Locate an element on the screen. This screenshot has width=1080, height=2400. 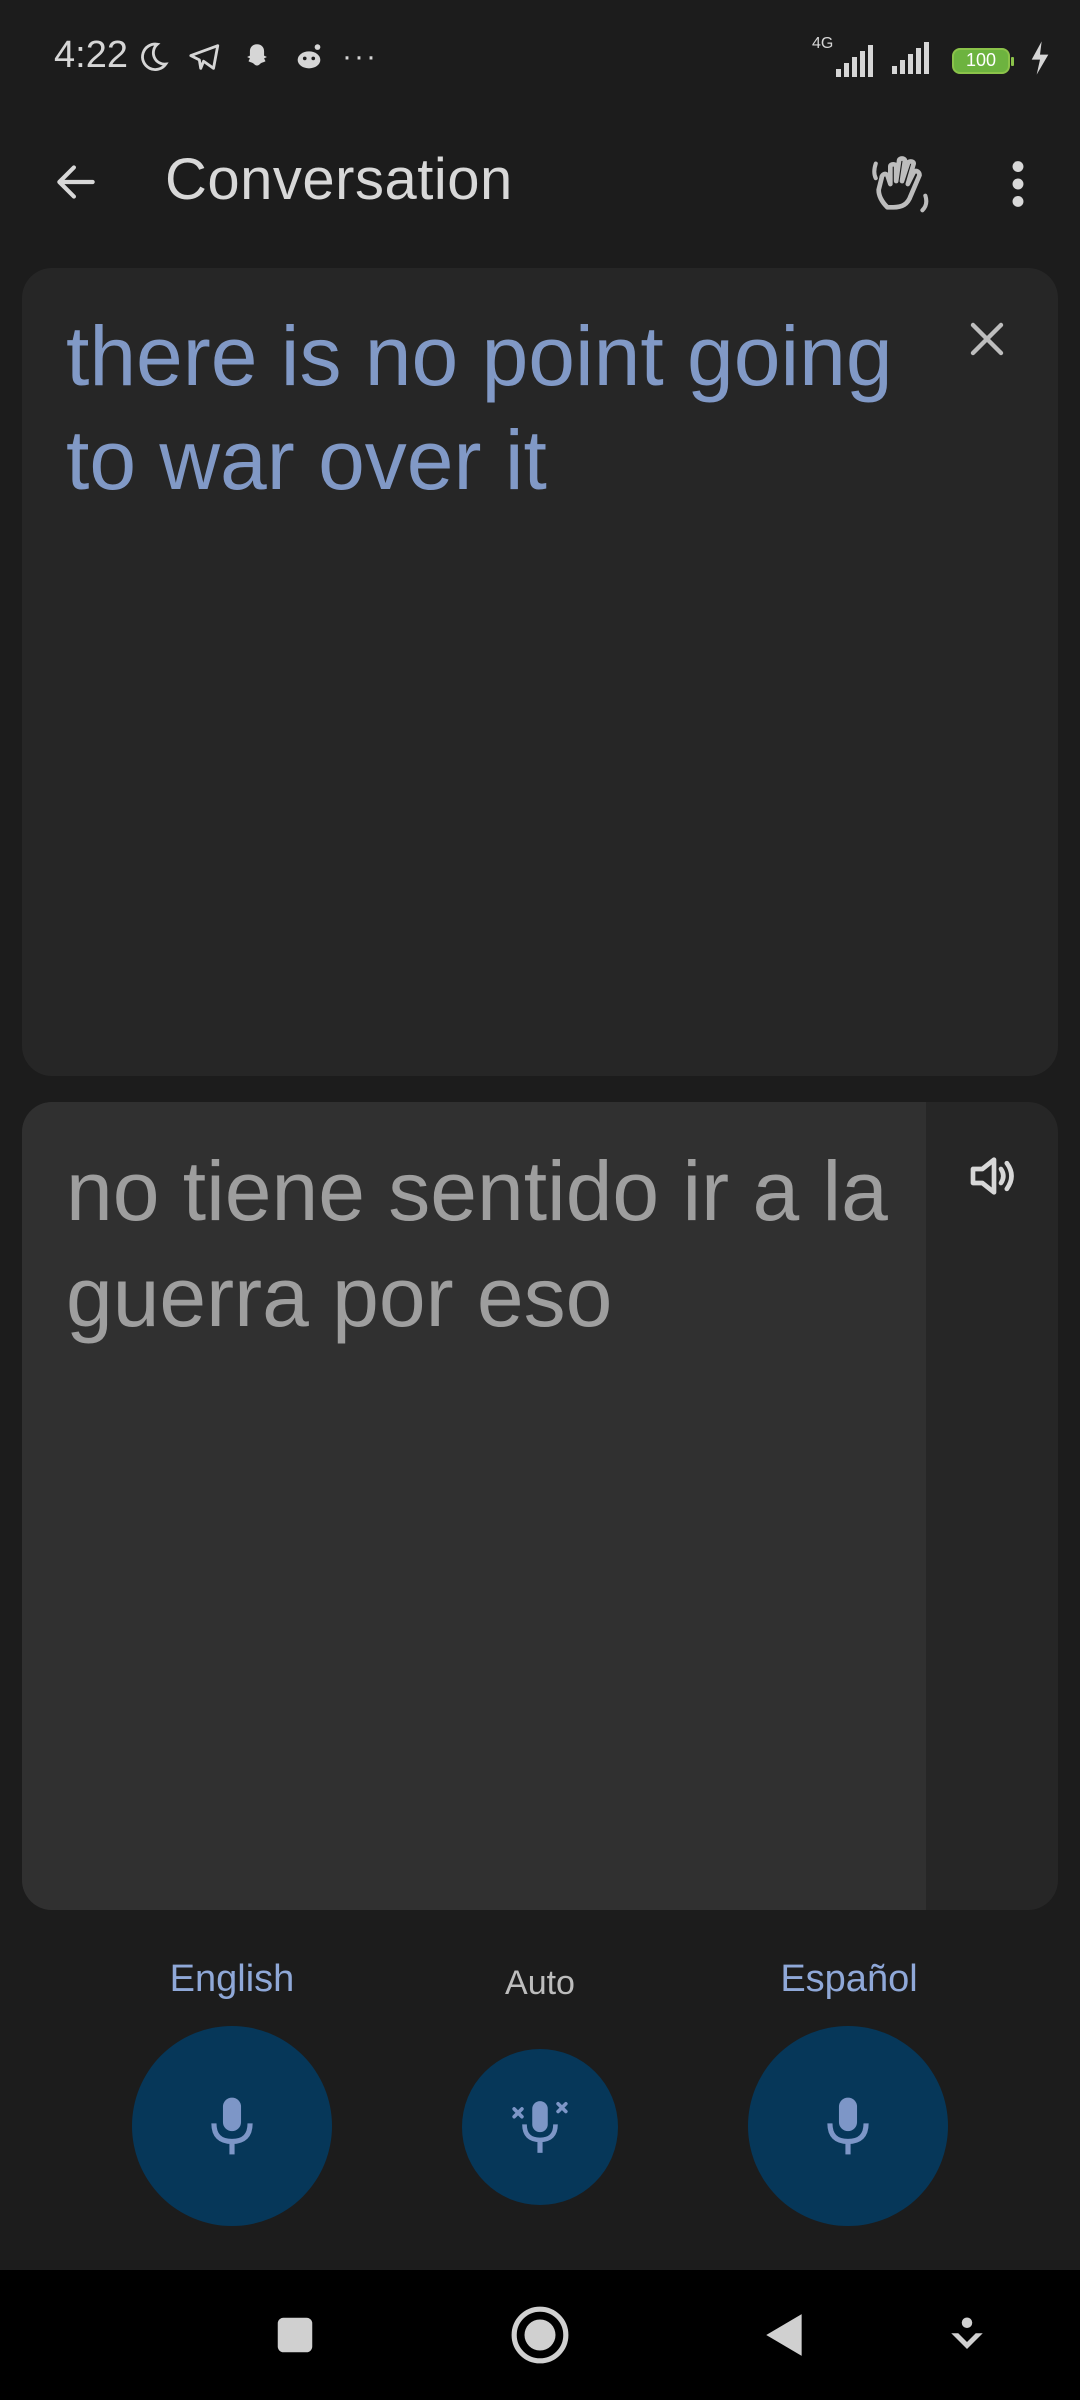
language-spanish: Español is located at coordinates (849, 1979).